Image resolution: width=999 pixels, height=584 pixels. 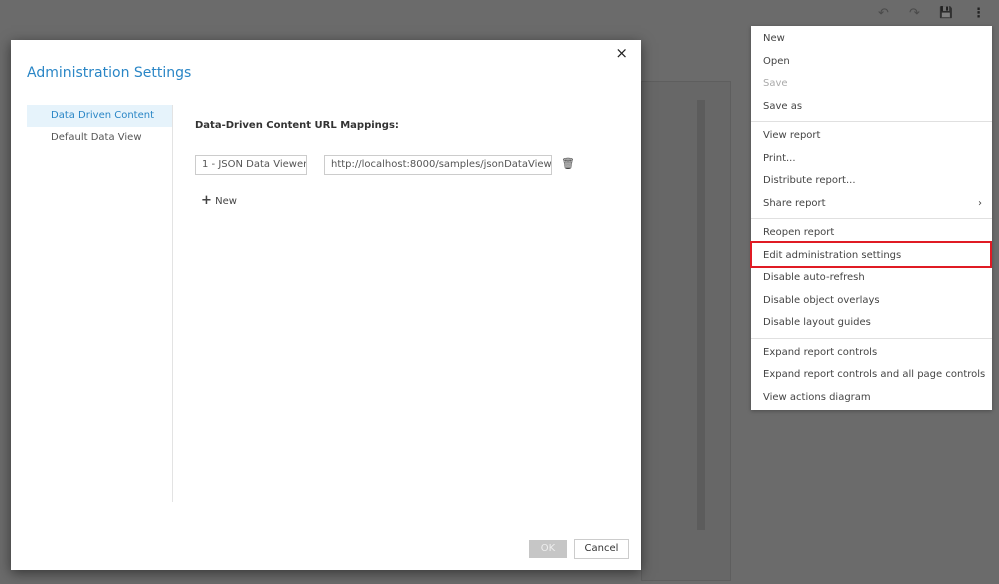 What do you see at coordinates (817, 322) in the screenshot?
I see `menu-item-label: Disable layout guides` at bounding box center [817, 322].